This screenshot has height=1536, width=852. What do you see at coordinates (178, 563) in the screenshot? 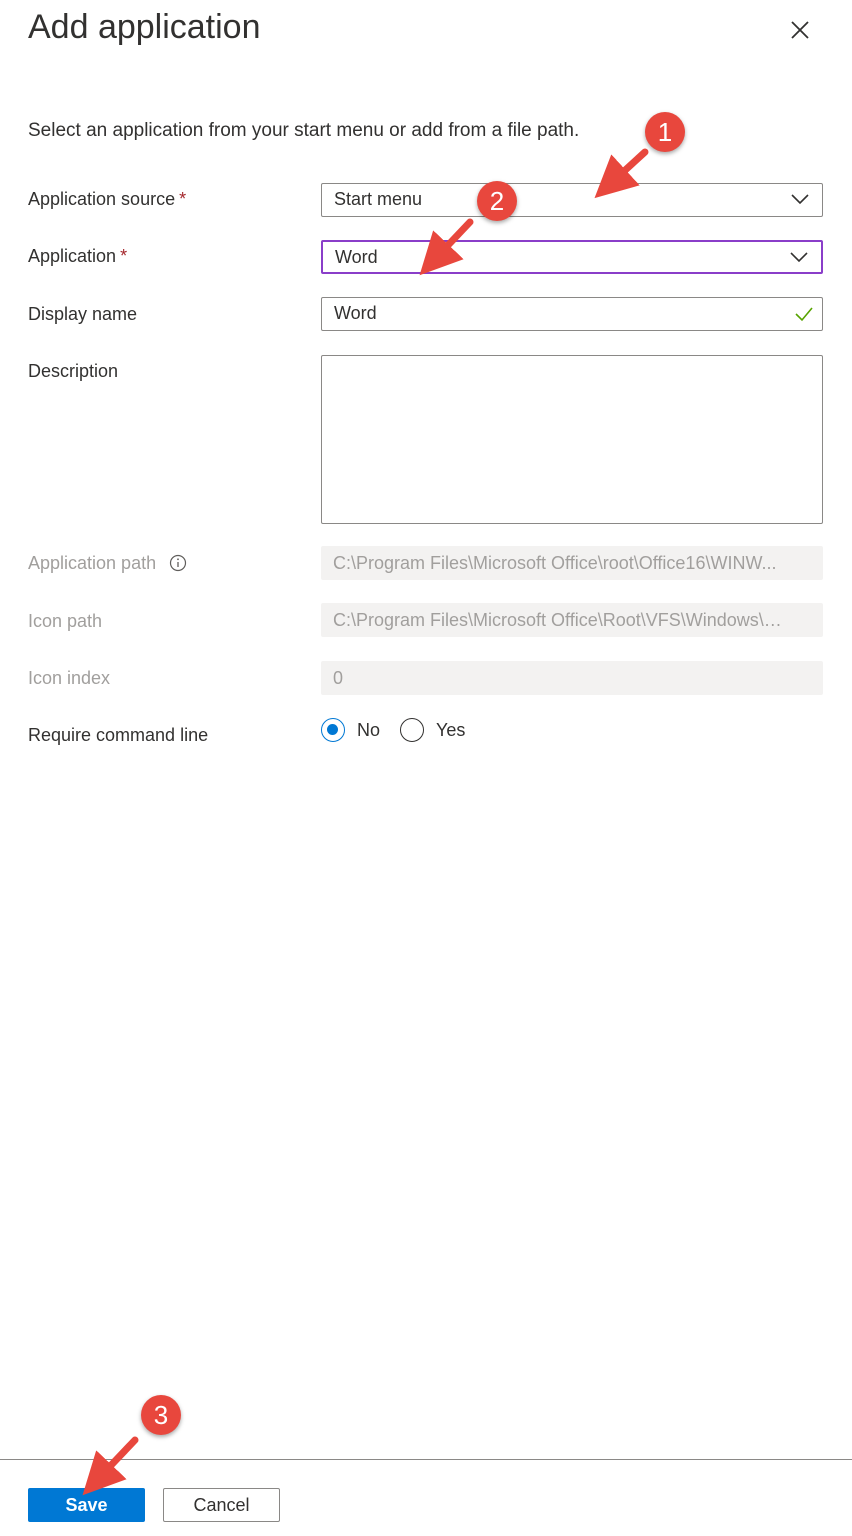
I see `info-icon` at bounding box center [178, 563].